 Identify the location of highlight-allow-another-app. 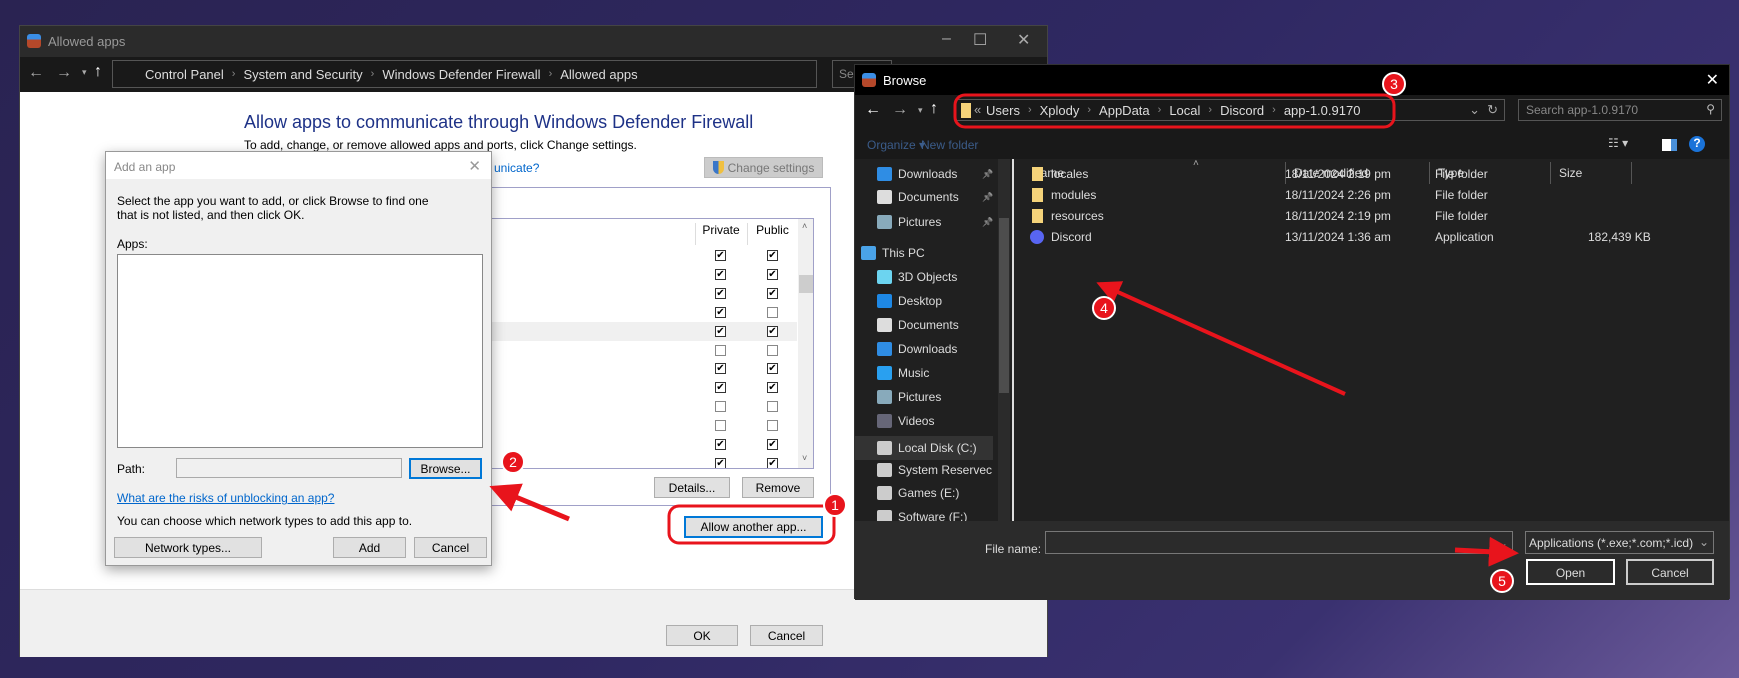
(751, 524).